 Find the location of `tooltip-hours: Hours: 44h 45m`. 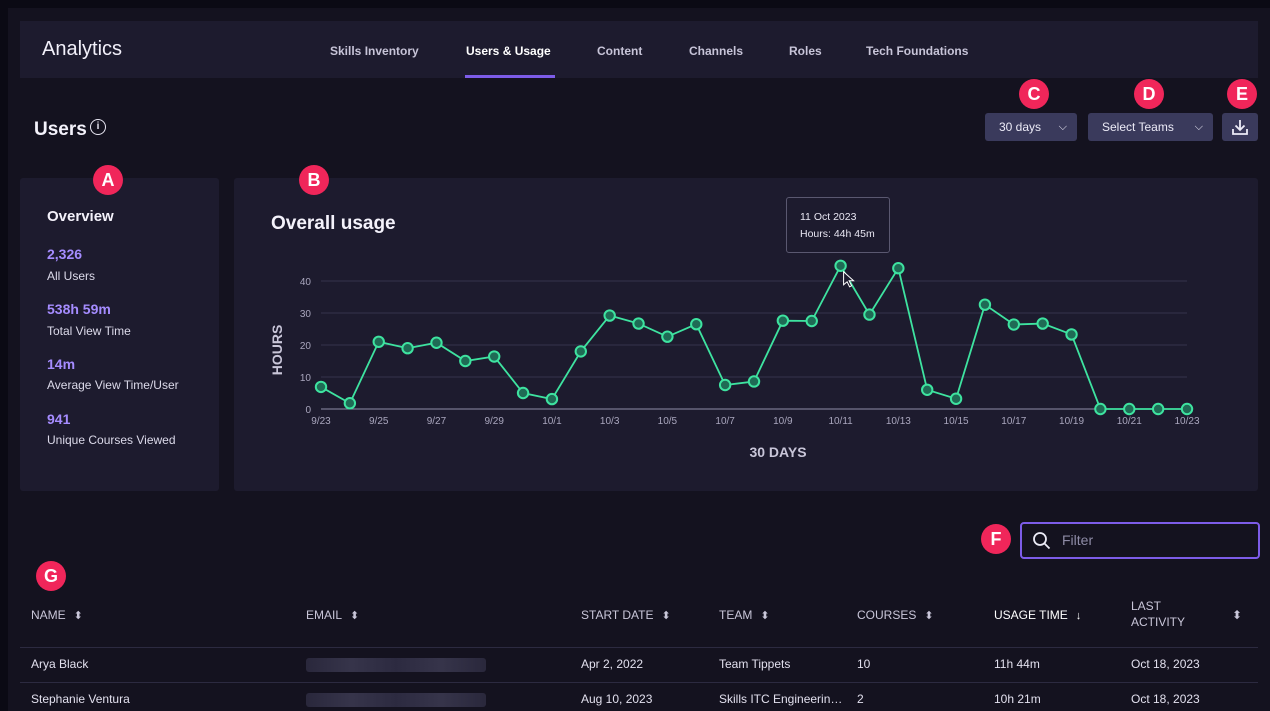

tooltip-hours: Hours: 44h 45m is located at coordinates (837, 234).